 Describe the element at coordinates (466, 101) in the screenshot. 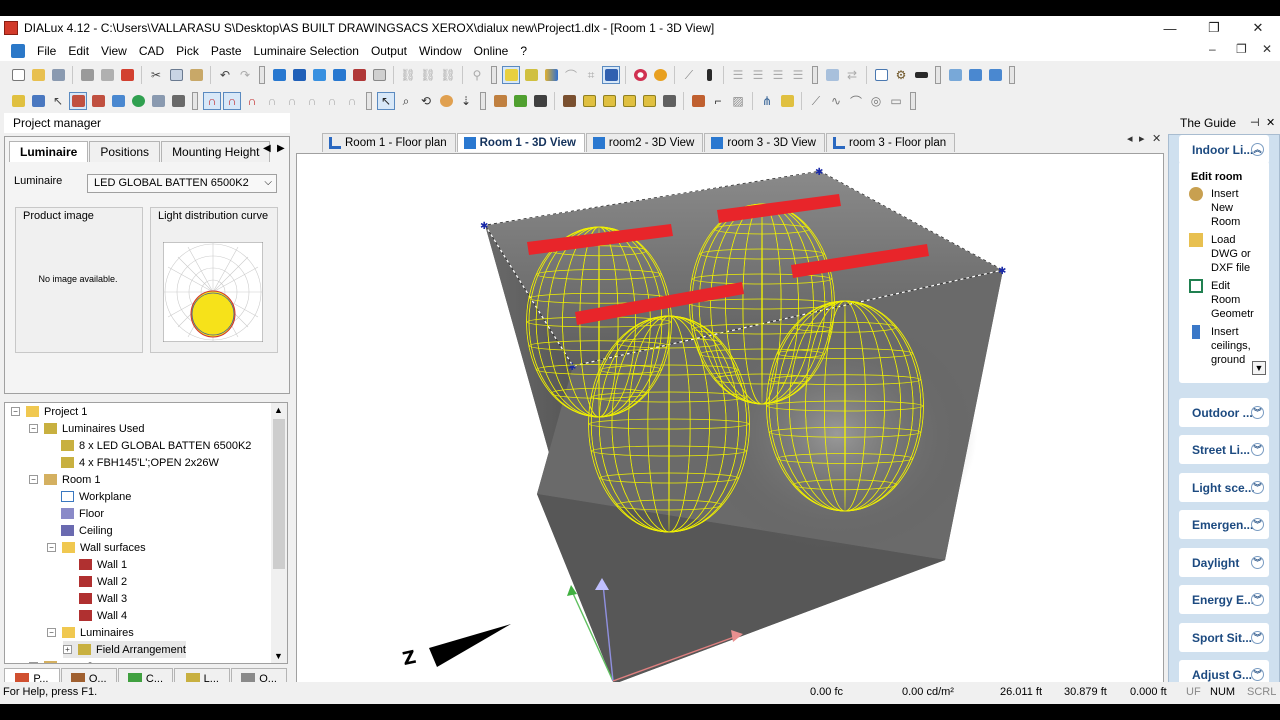

I see `walk-icon: ⇣` at that location.